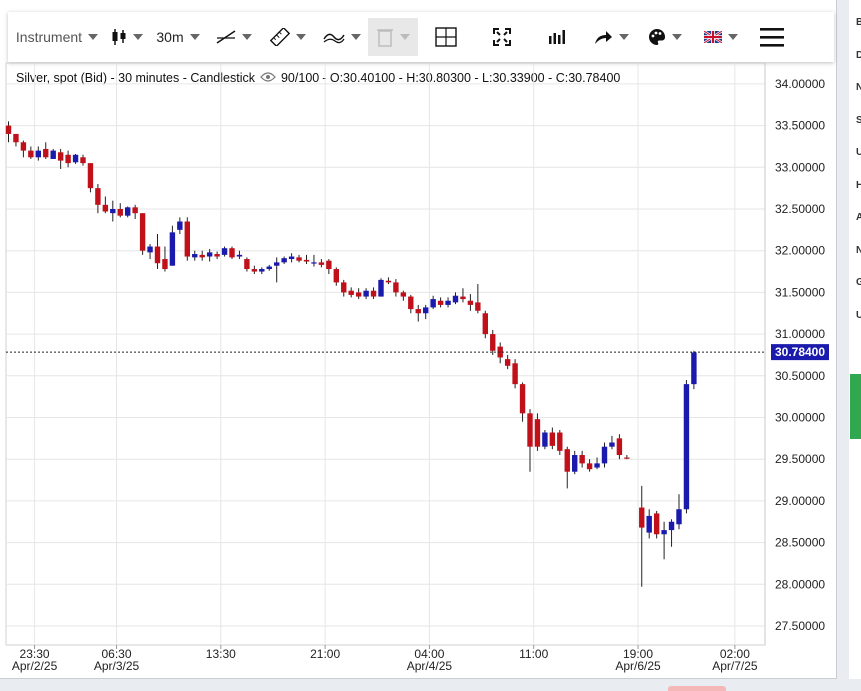  What do you see at coordinates (800, 209) in the screenshot?
I see `y-tick-label: 32.50000` at bounding box center [800, 209].